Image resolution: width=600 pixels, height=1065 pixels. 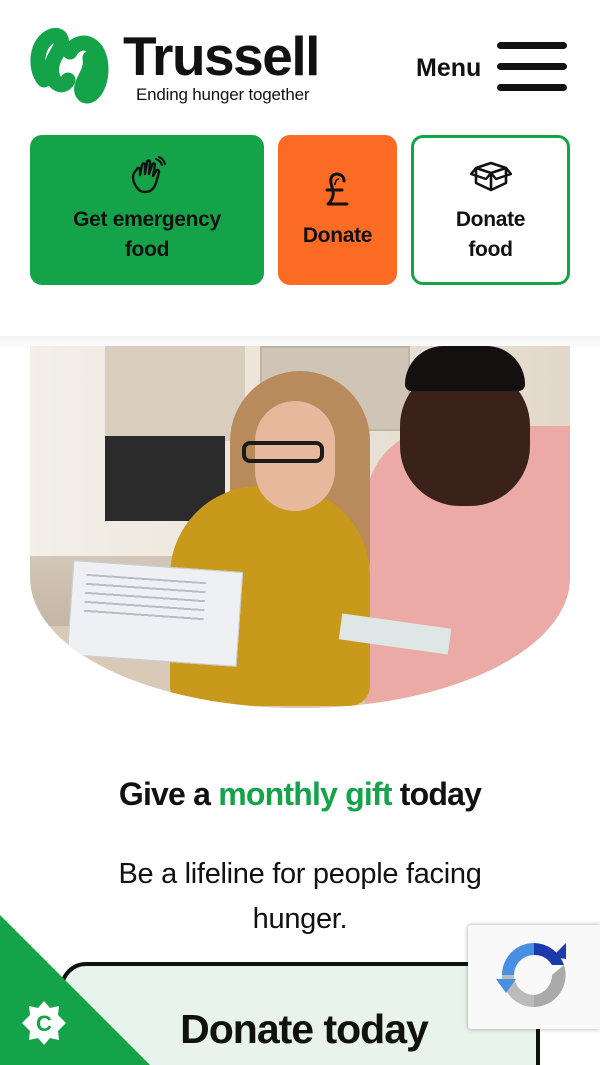 I want to click on cookie-settings-button: C, so click(x=75, y=990).